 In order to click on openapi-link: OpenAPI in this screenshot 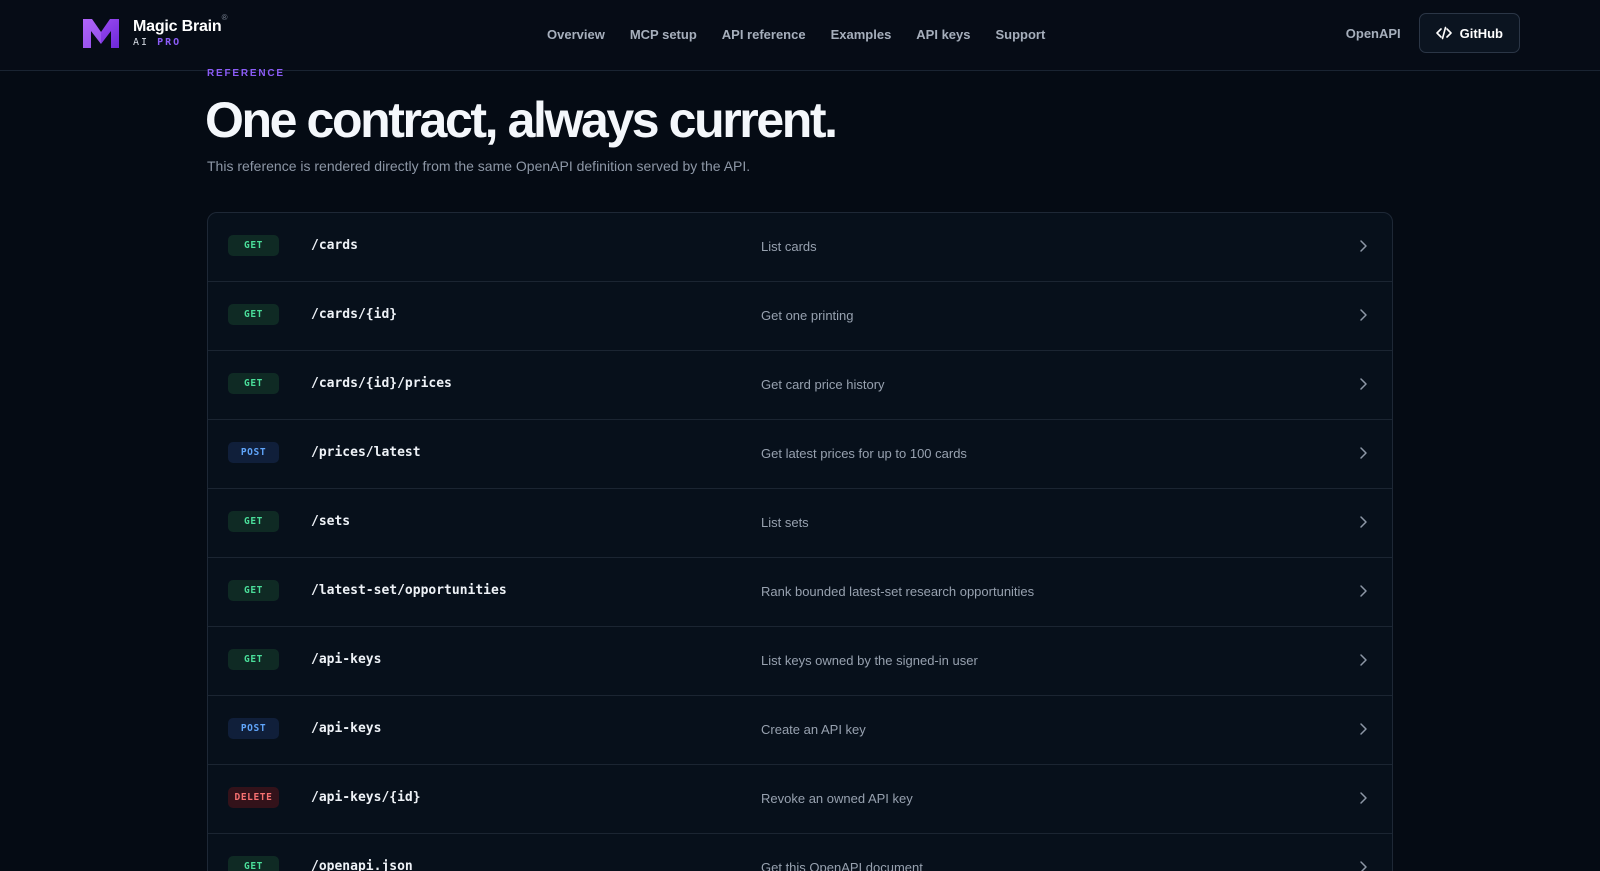, I will do `click(1373, 33)`.